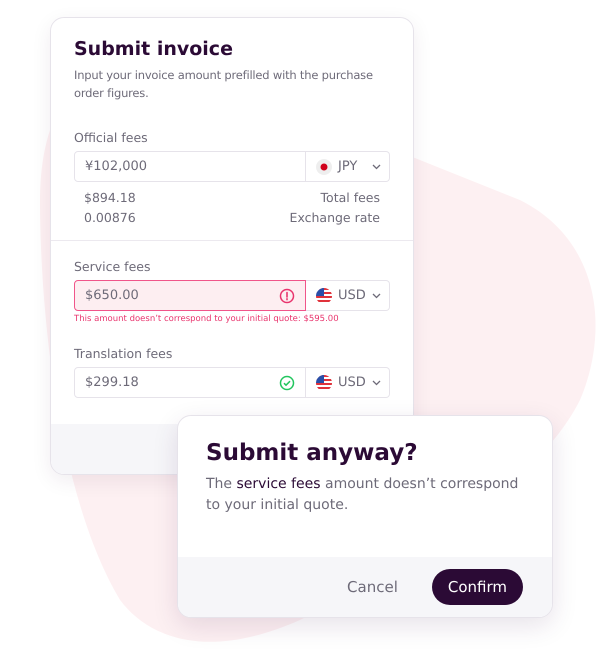  What do you see at coordinates (110, 198) in the screenshot?
I see `detail-value: $894.18` at bounding box center [110, 198].